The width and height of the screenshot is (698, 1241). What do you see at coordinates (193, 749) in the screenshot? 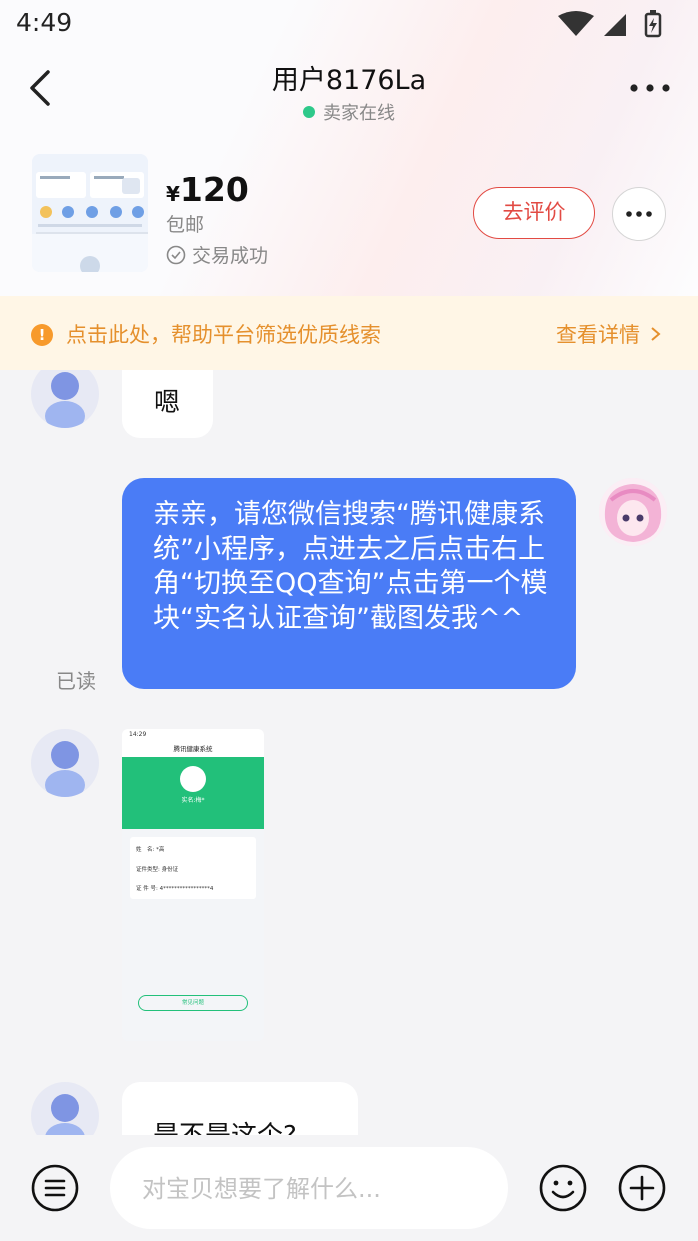
I see `screenshot-nav: 腾讯健康系统` at bounding box center [193, 749].